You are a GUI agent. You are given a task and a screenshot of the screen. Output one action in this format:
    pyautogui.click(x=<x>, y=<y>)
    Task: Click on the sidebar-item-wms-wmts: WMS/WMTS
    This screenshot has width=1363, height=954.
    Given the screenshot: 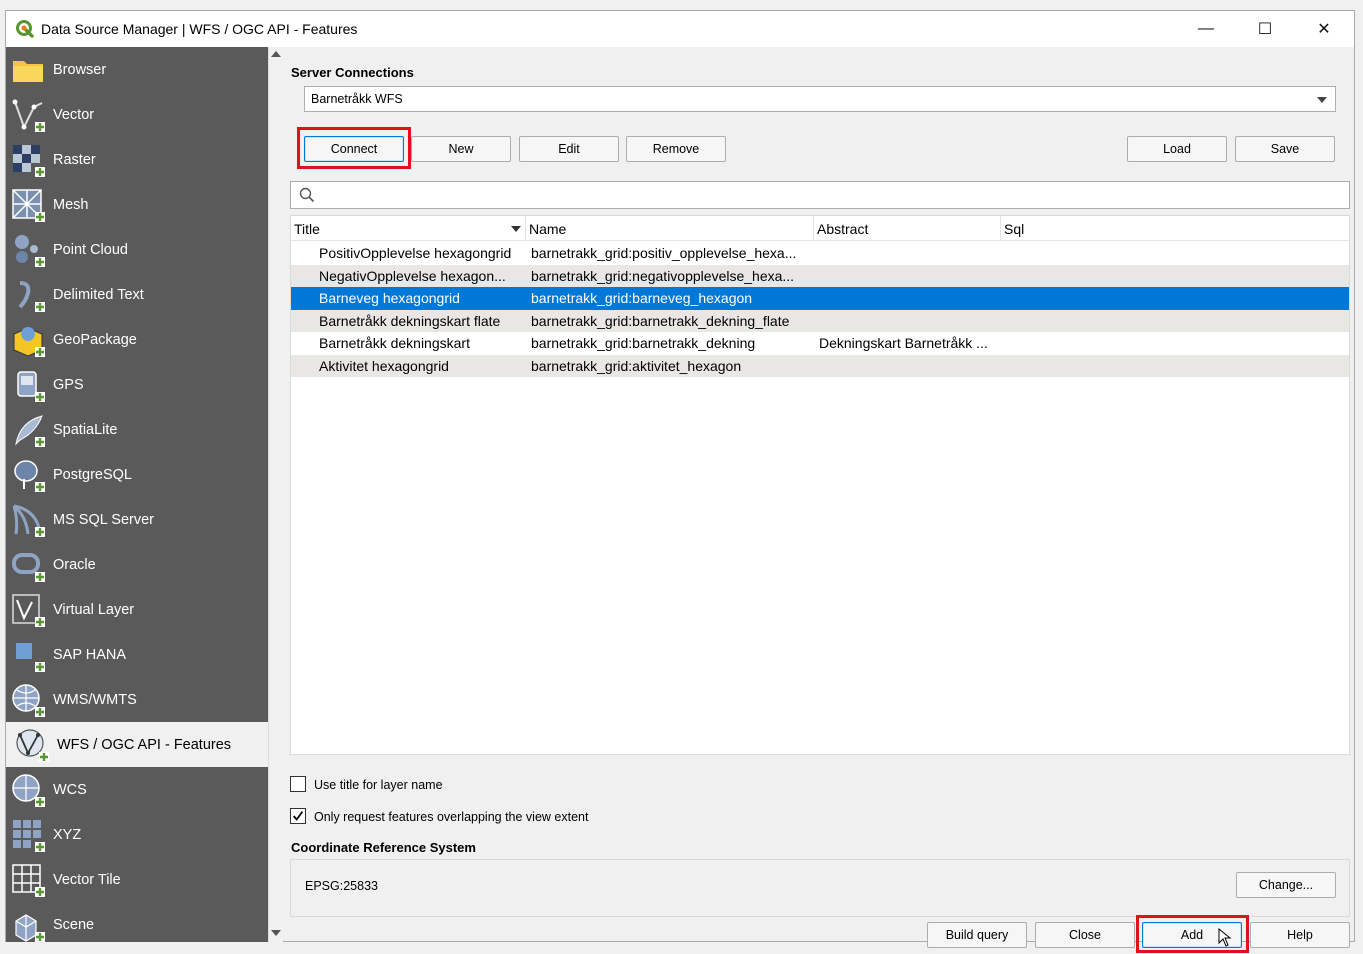 What is the action you would take?
    pyautogui.click(x=137, y=699)
    